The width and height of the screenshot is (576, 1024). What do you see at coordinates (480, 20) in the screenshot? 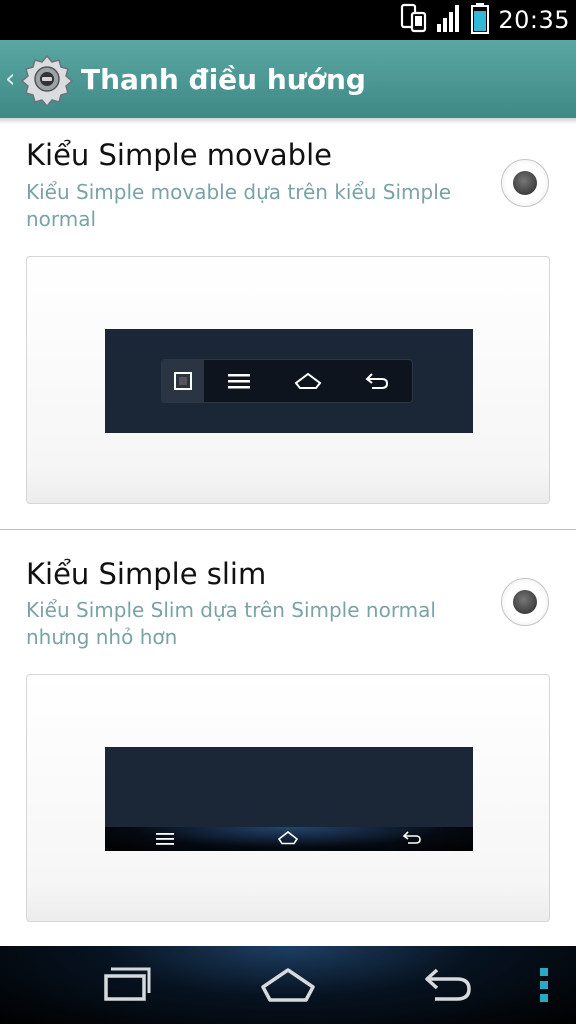
I see `battery-icon` at bounding box center [480, 20].